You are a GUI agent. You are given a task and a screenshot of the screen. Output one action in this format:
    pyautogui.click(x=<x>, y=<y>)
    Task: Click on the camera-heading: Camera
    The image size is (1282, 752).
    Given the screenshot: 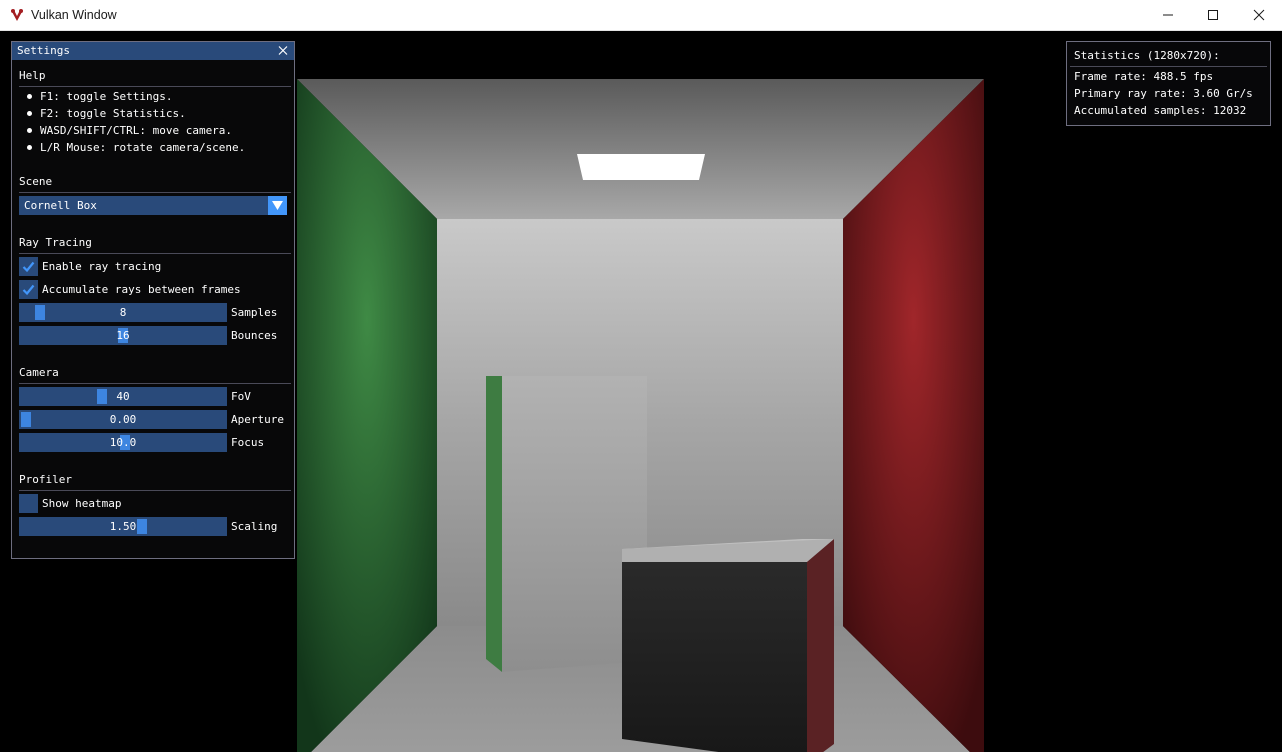 What is the action you would take?
    pyautogui.click(x=39, y=372)
    